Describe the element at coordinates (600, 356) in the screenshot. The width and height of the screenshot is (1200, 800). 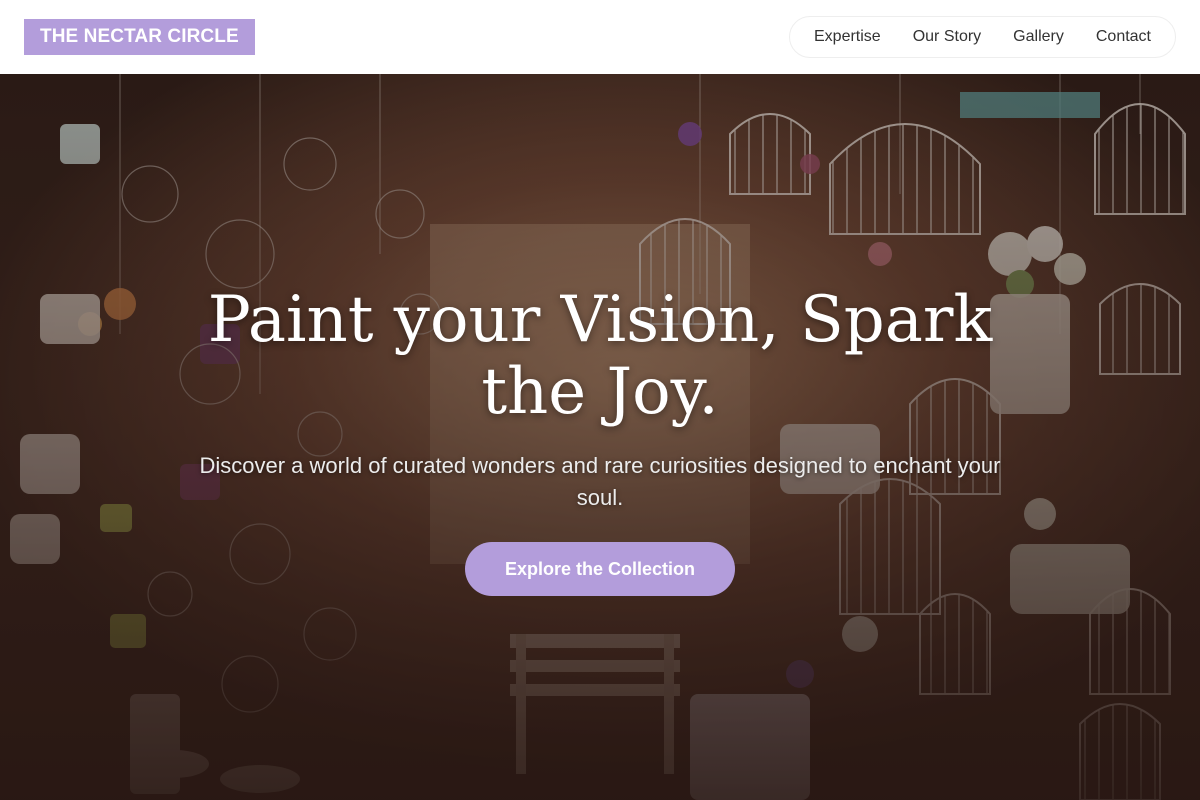
I see `hero-title: Paint your Vision, Spark the Joy.` at that location.